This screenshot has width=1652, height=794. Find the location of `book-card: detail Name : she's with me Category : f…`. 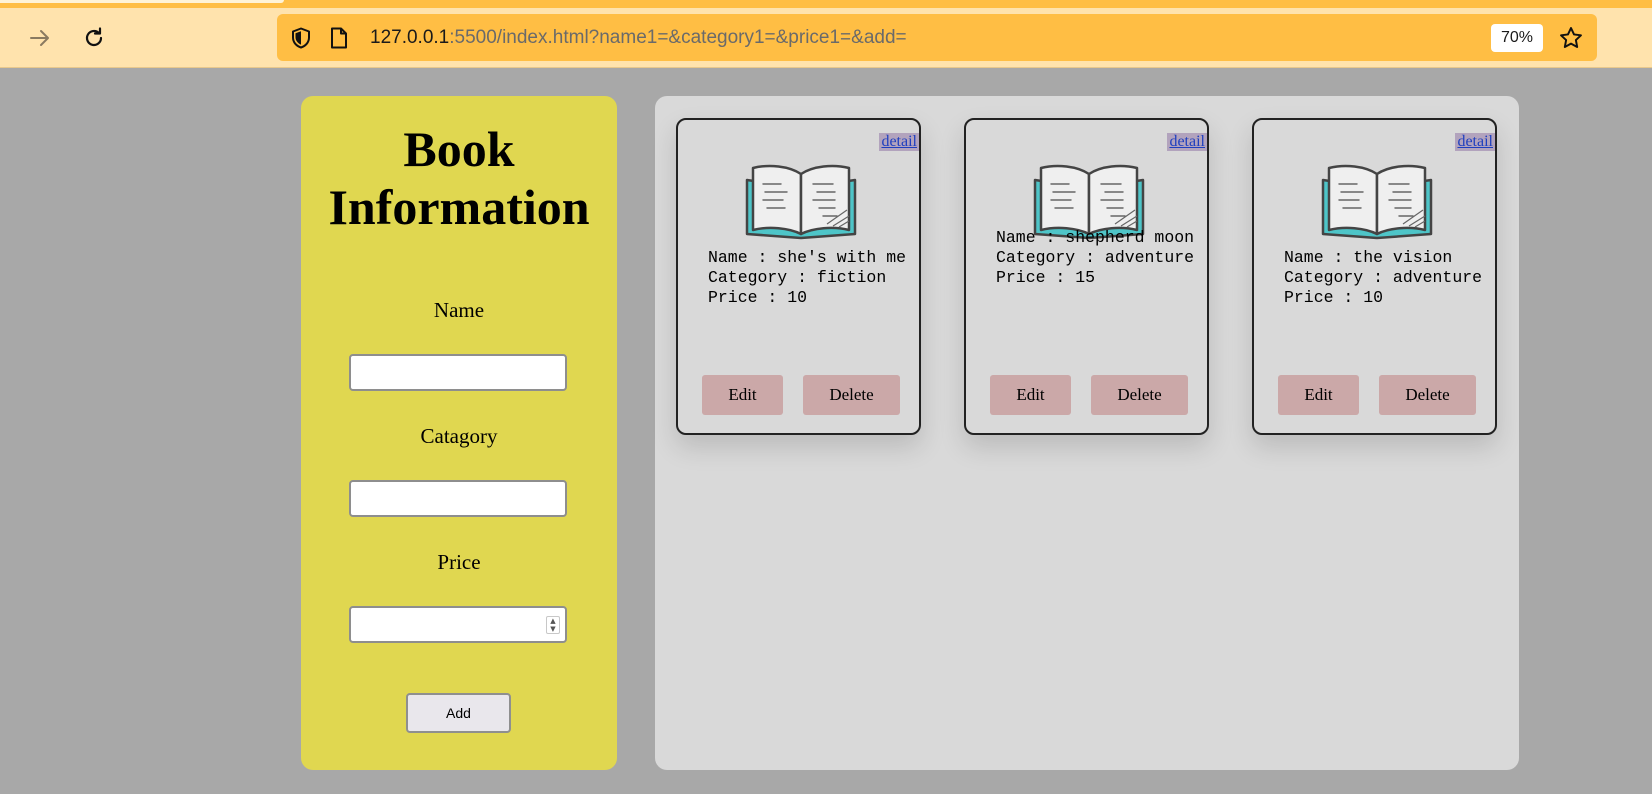

book-card: detail Name : she's with me Category : f… is located at coordinates (798, 276).